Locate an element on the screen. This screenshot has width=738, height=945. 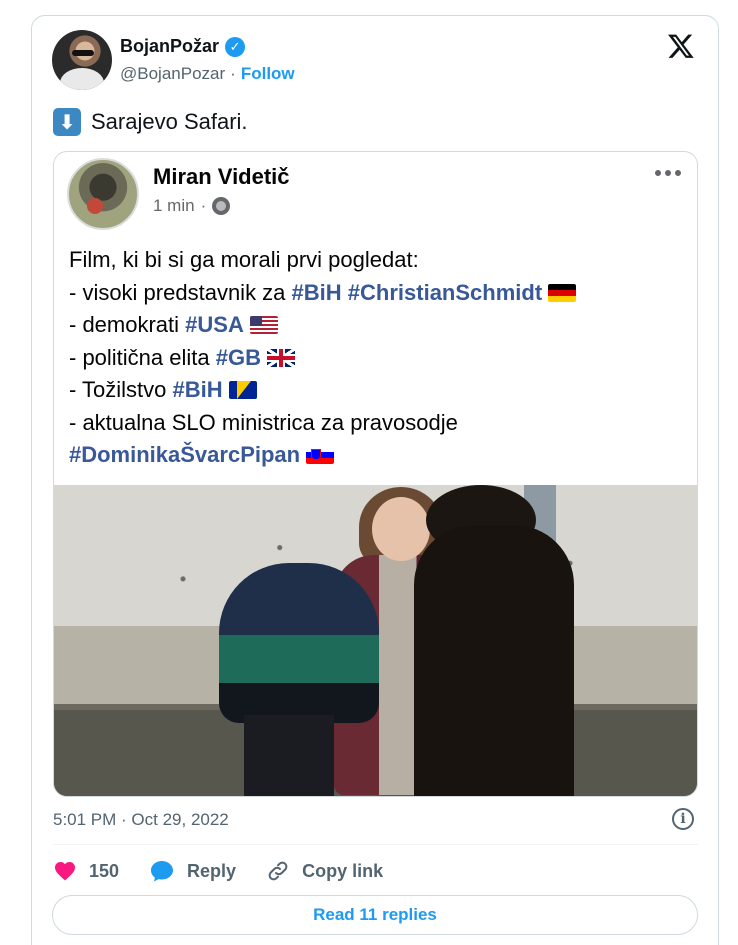
fb-post-line: - aktualna SLO ministrica za pravosodje is located at coordinates (379, 423).